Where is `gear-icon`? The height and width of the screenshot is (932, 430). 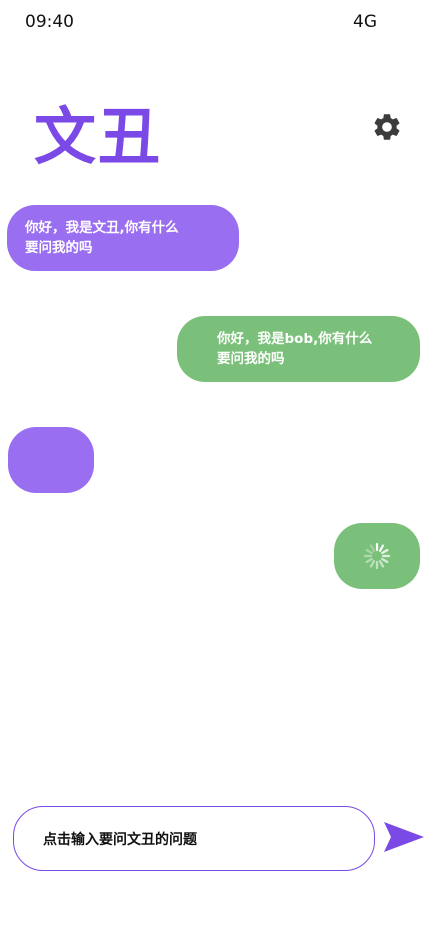 gear-icon is located at coordinates (387, 127).